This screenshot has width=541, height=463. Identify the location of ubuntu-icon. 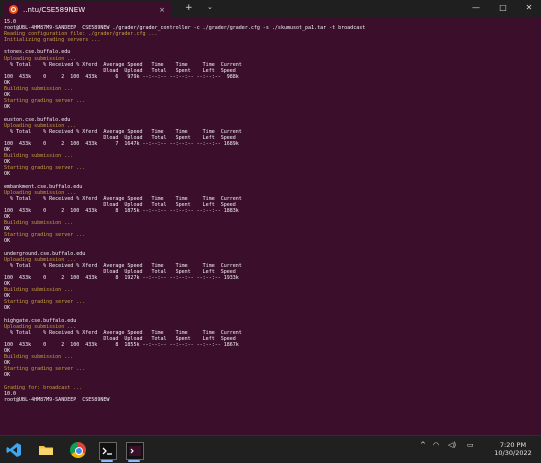
(13, 9).